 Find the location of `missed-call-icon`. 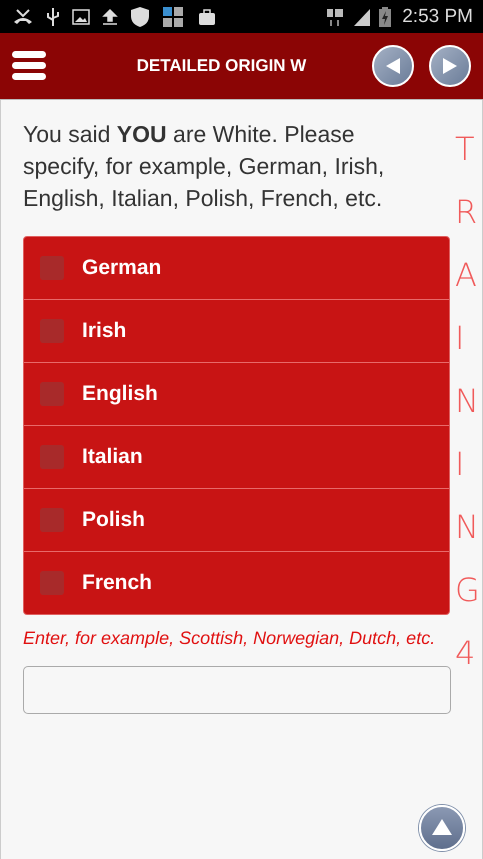

missed-call-icon is located at coordinates (23, 17).